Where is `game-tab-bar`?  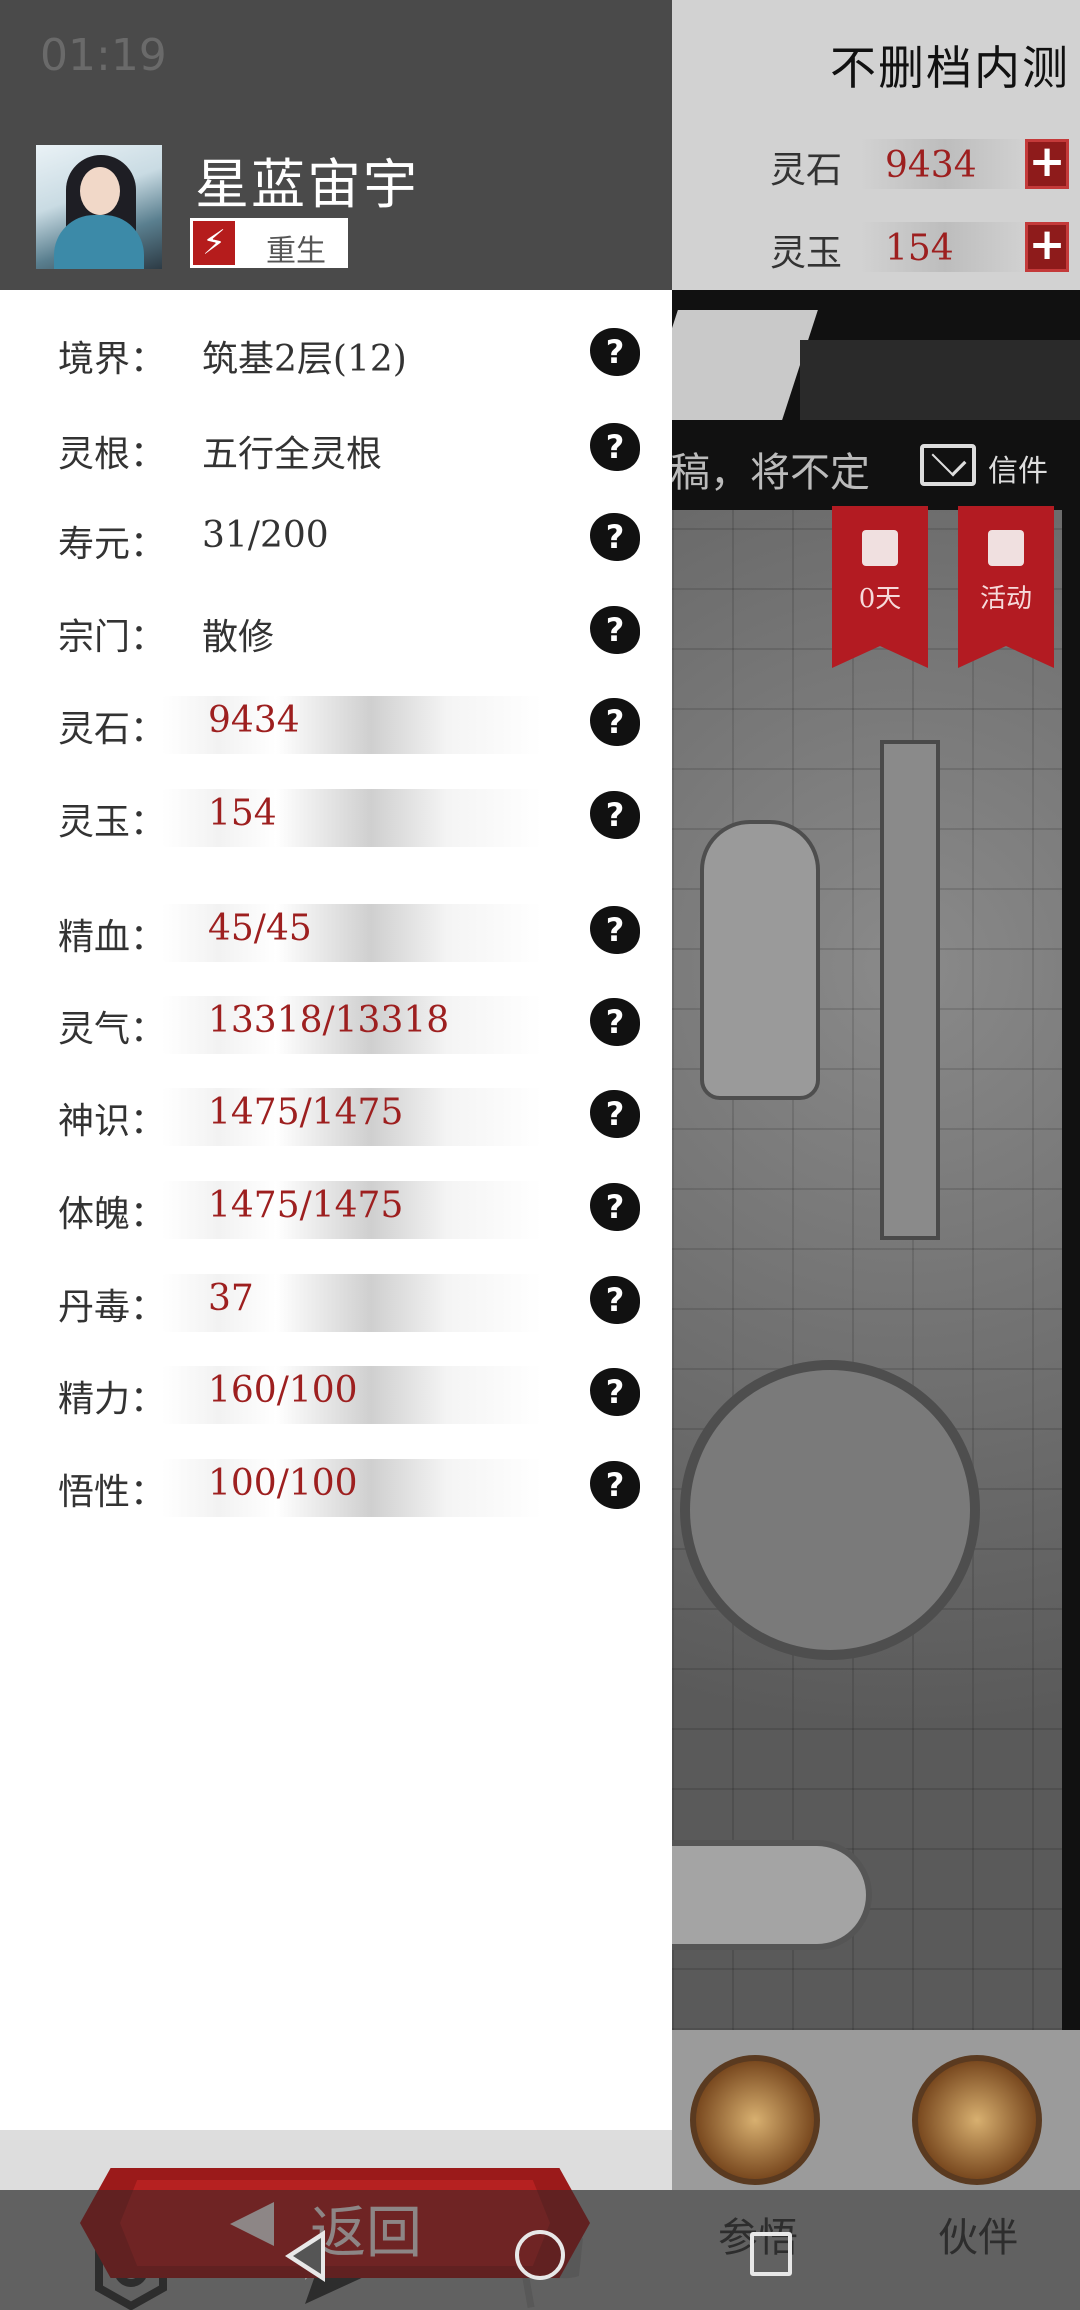 game-tab-bar is located at coordinates (940, 380).